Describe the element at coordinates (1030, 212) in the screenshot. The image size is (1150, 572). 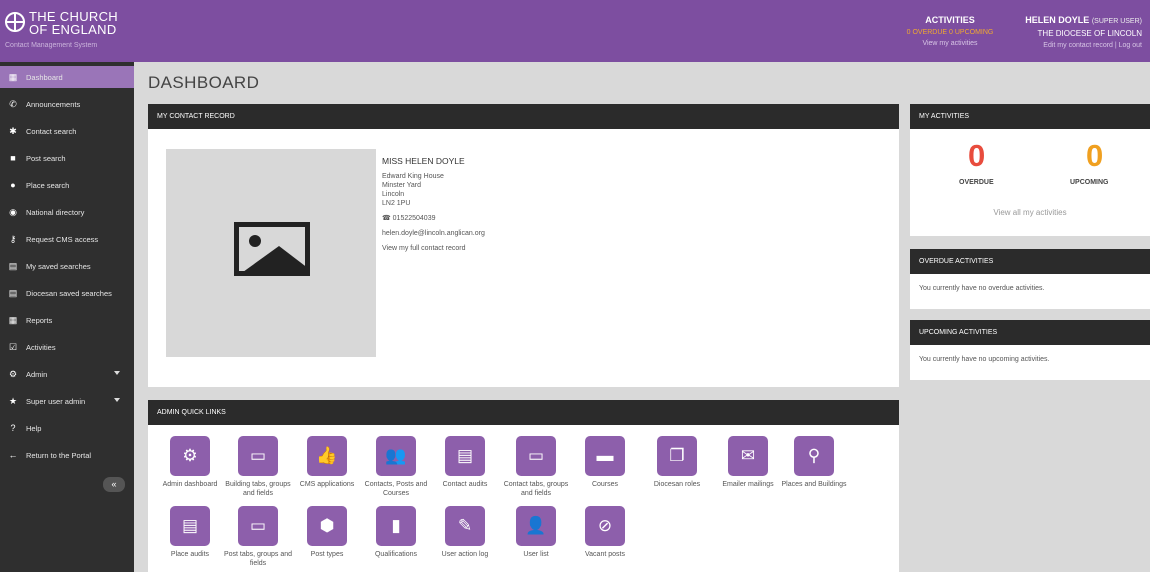
I see `view-all-activities-link: View all my activities` at that location.